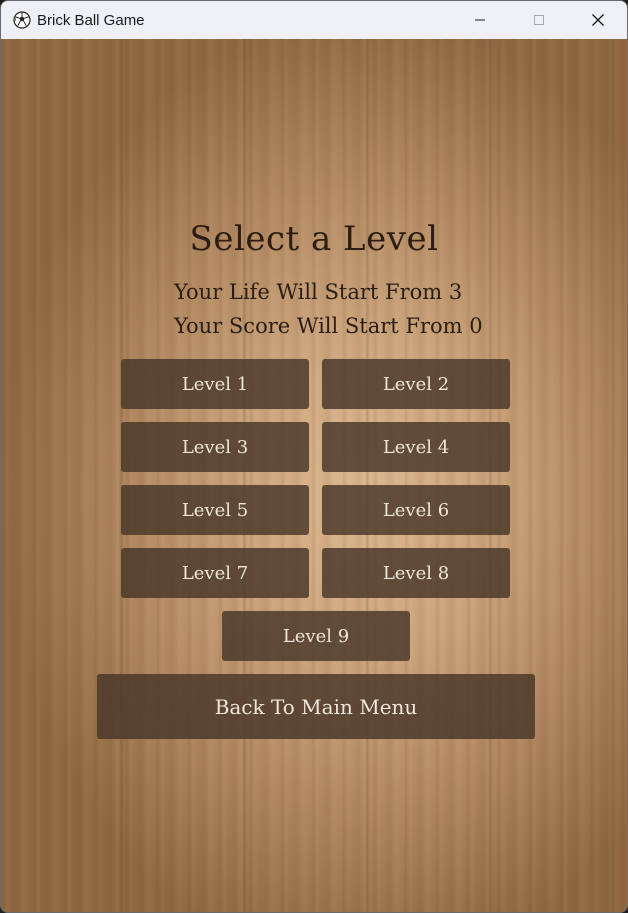 The height and width of the screenshot is (913, 628). I want to click on minimize-button, so click(479, 20).